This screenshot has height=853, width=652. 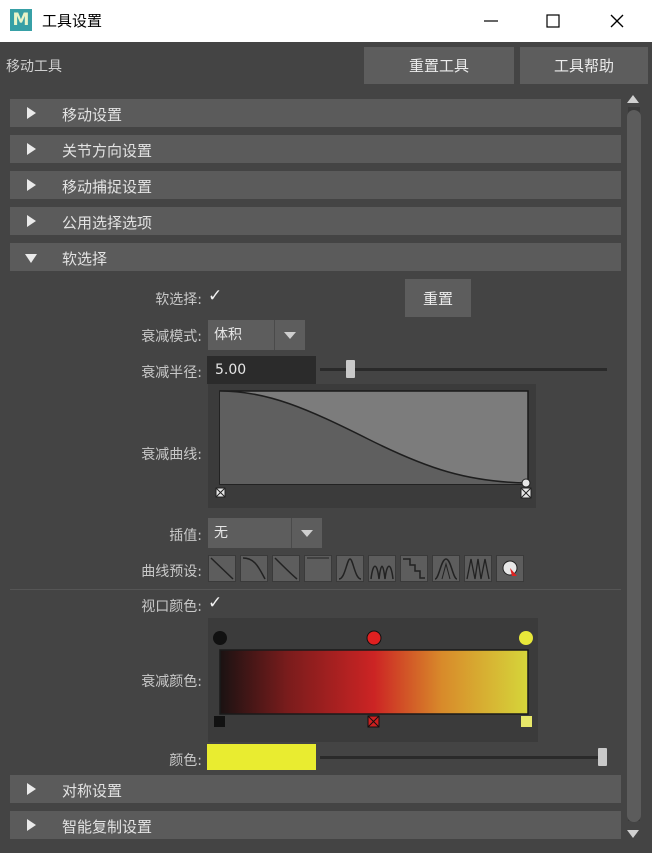 I want to click on maximize-button, so click(x=553, y=21).